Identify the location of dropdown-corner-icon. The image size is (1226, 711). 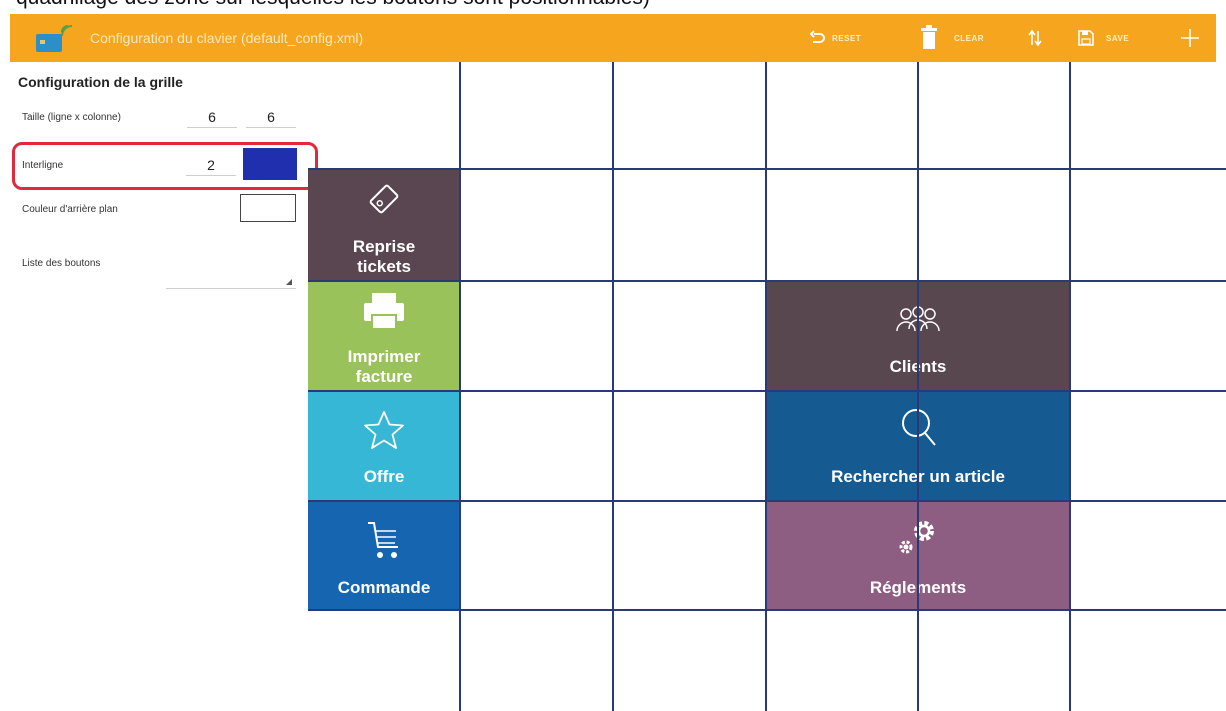
(289, 282).